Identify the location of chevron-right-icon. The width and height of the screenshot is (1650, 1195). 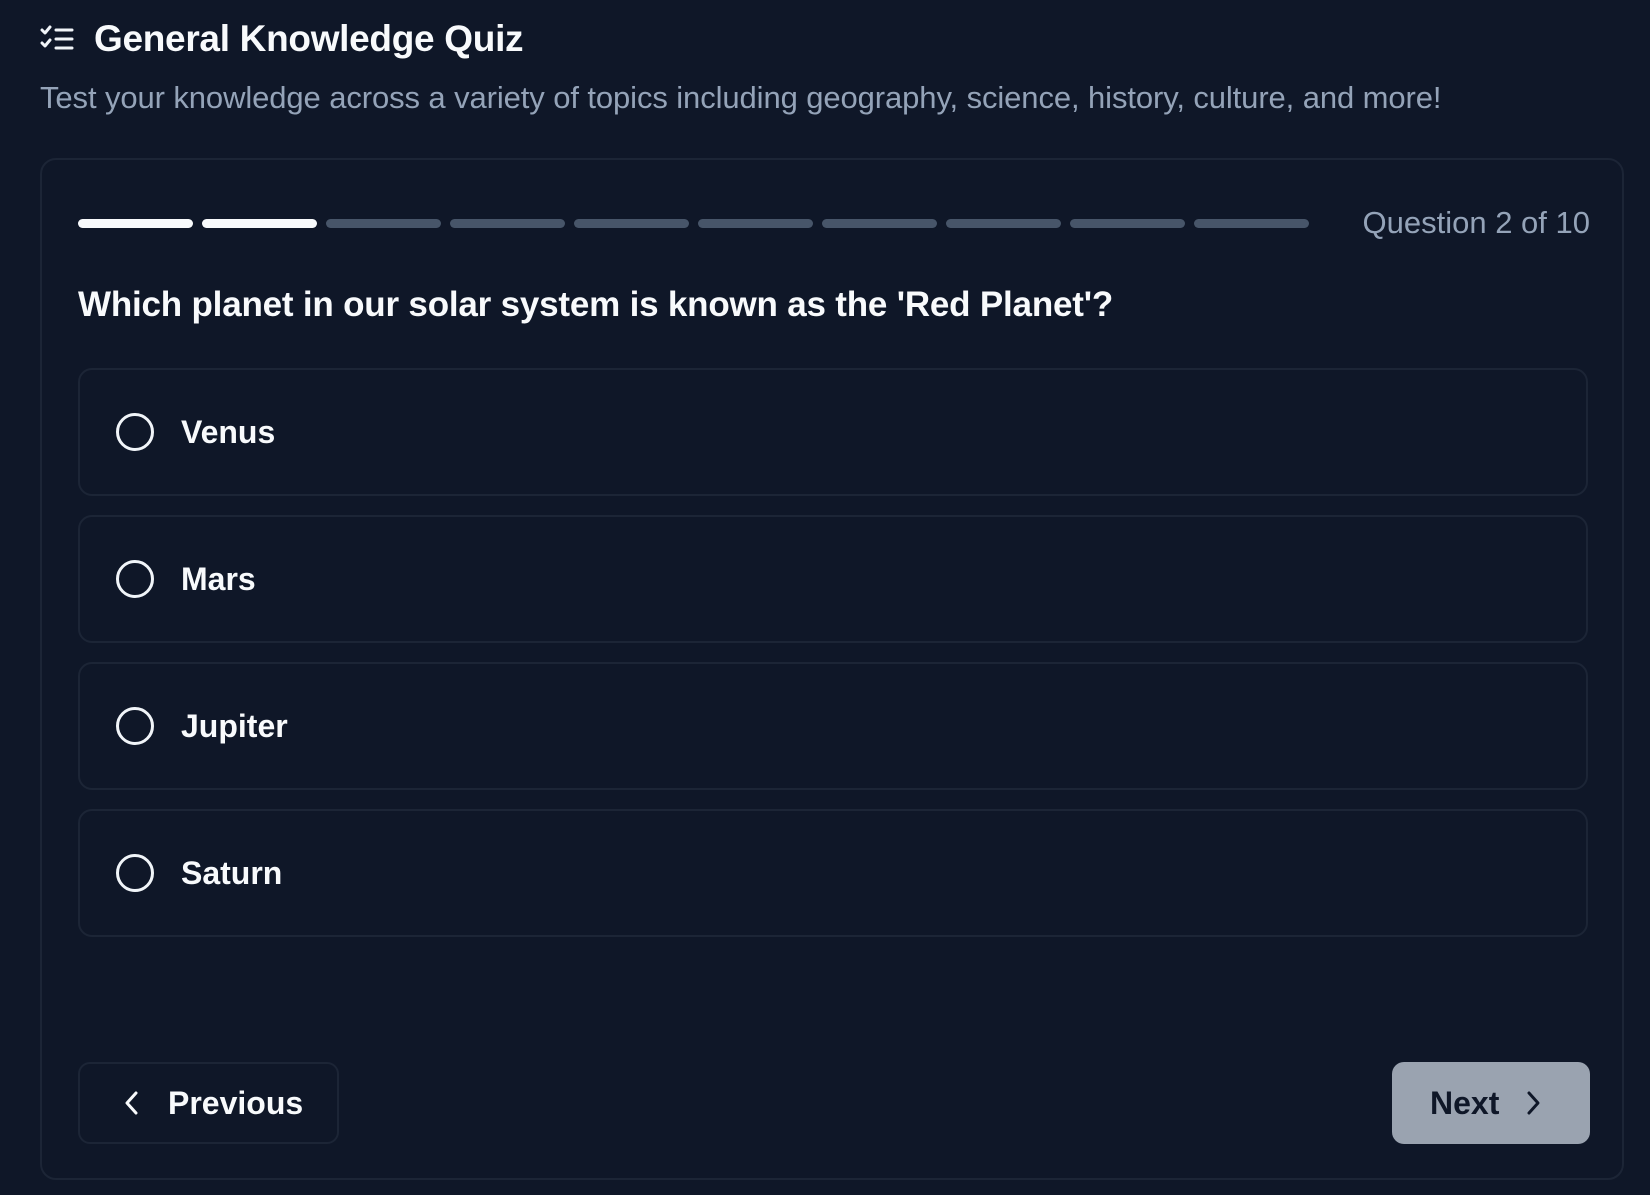
(1533, 1103).